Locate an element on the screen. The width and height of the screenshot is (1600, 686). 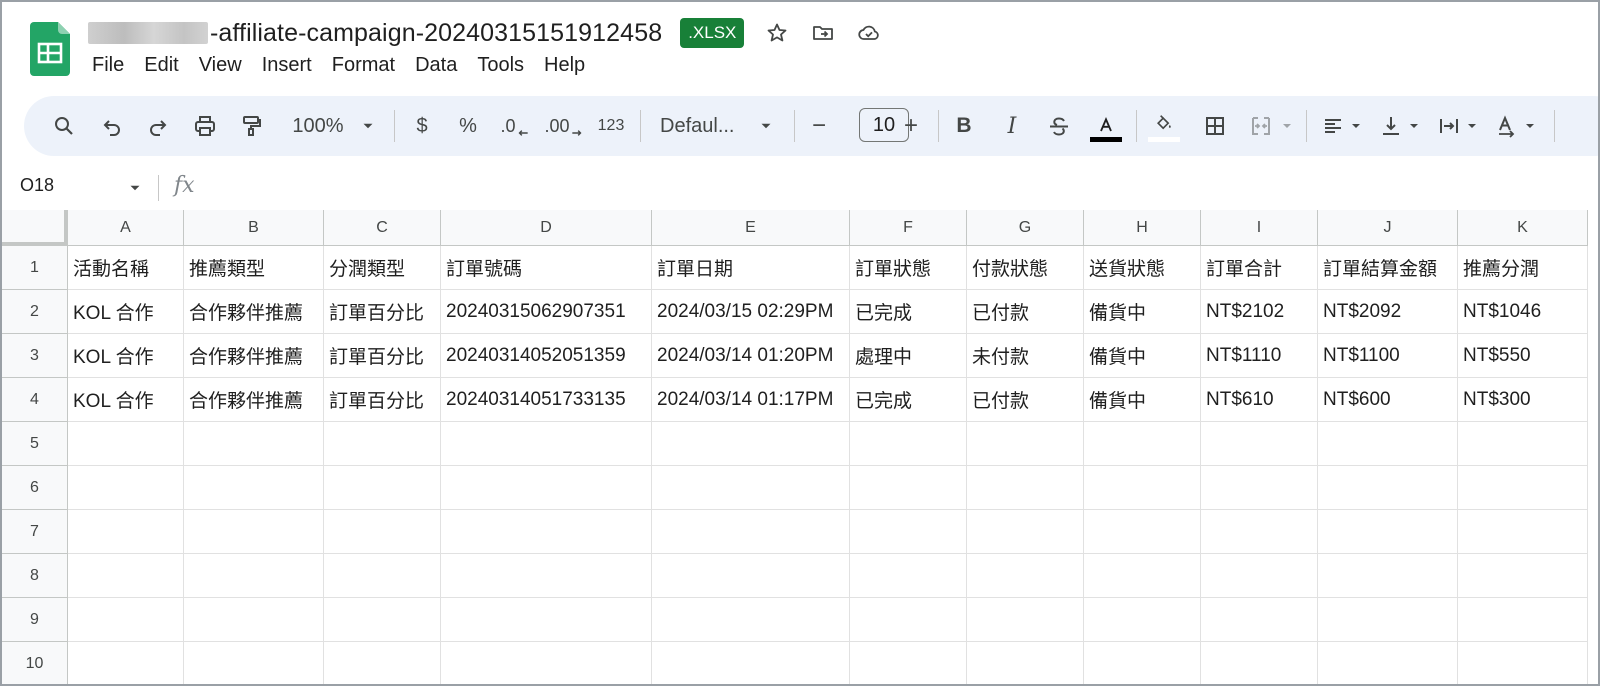
cell-h8 is located at coordinates (1142, 576).